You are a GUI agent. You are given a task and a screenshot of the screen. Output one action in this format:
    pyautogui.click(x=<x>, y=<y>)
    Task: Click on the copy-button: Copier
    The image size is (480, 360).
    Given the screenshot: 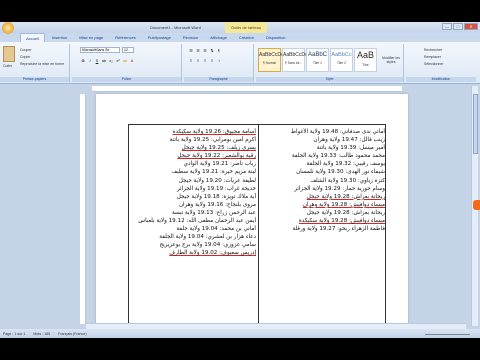 What is the action you would take?
    pyautogui.click(x=25, y=57)
    